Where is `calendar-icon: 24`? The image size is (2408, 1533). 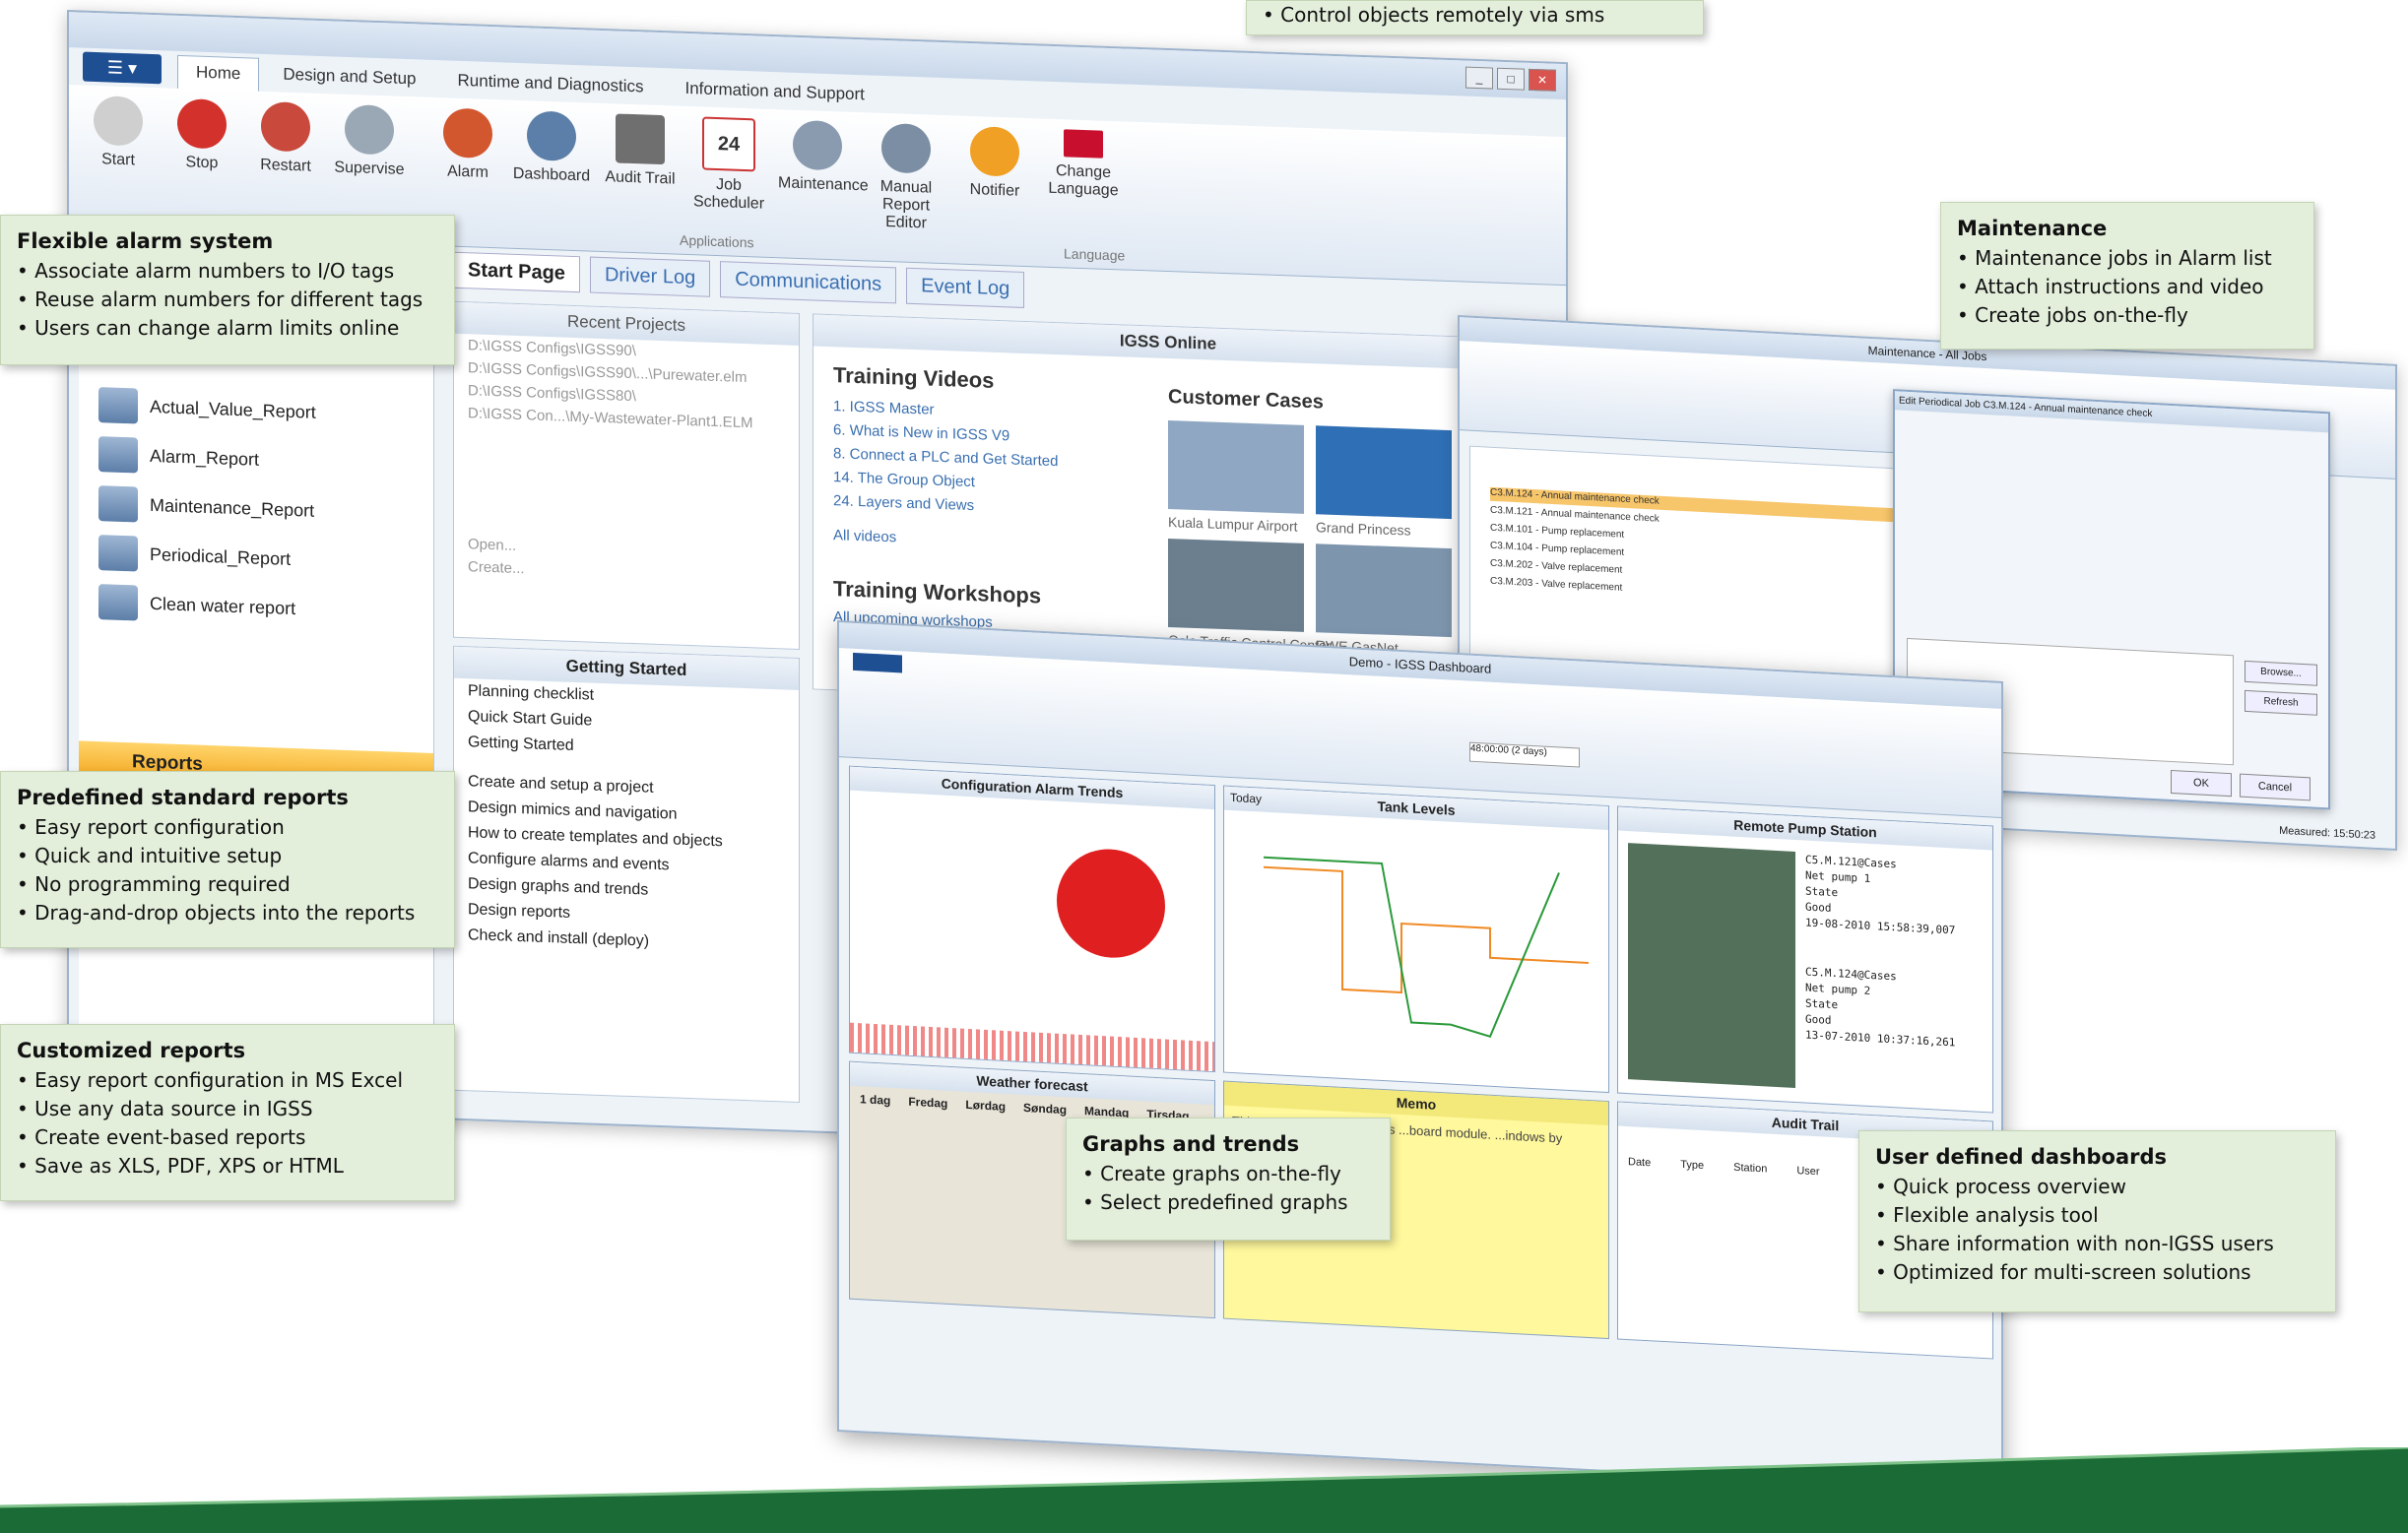
calendar-icon: 24 is located at coordinates (729, 144).